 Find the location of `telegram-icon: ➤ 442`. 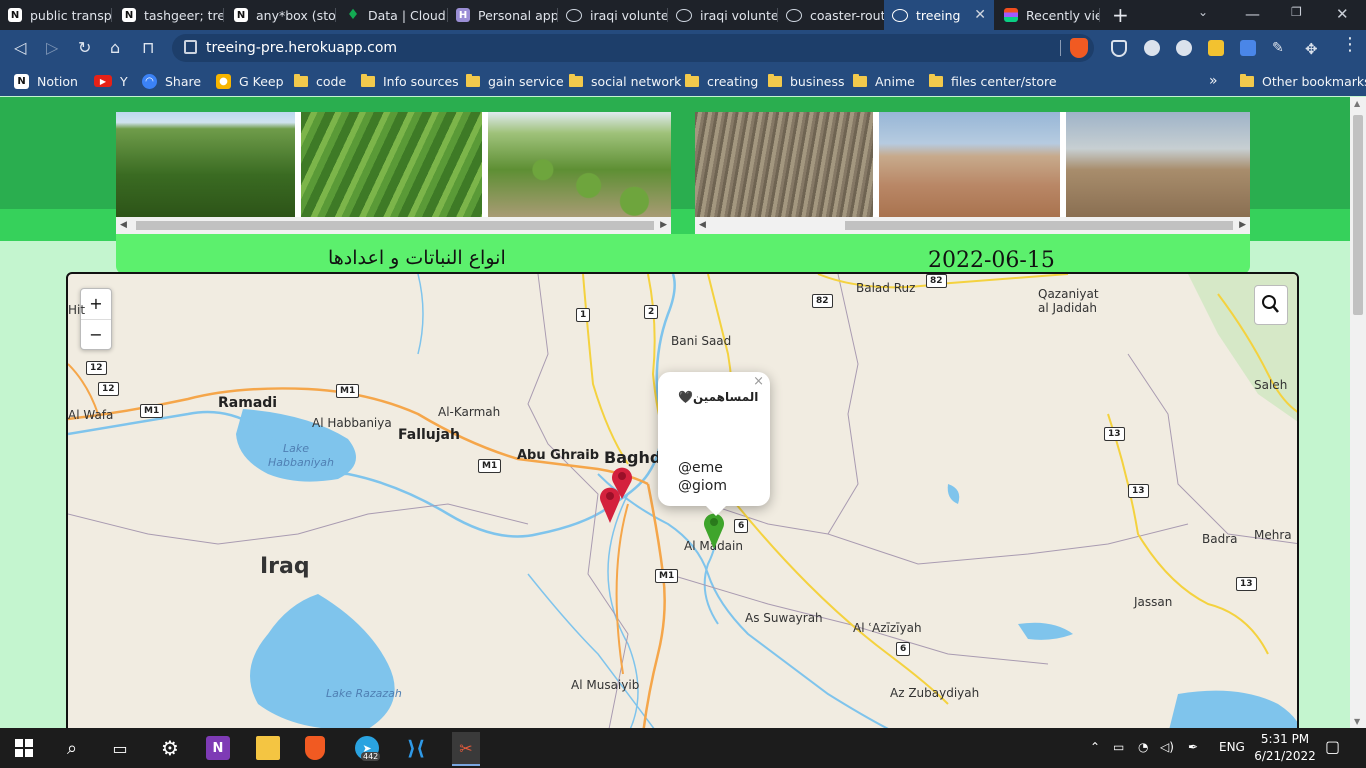

telegram-icon: ➤ 442 is located at coordinates (368, 748).